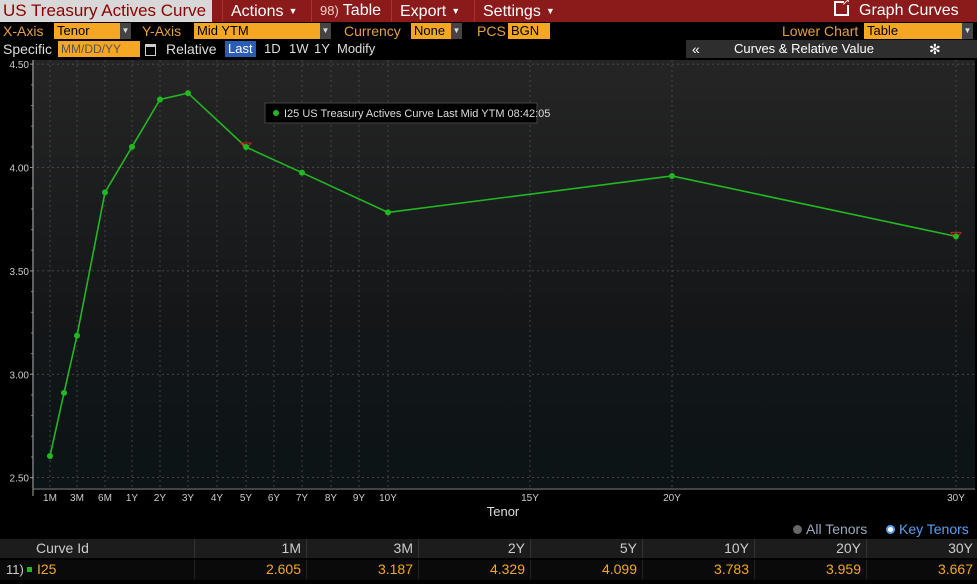  I want to click on x-tick-label: 30Y, so click(956, 498).